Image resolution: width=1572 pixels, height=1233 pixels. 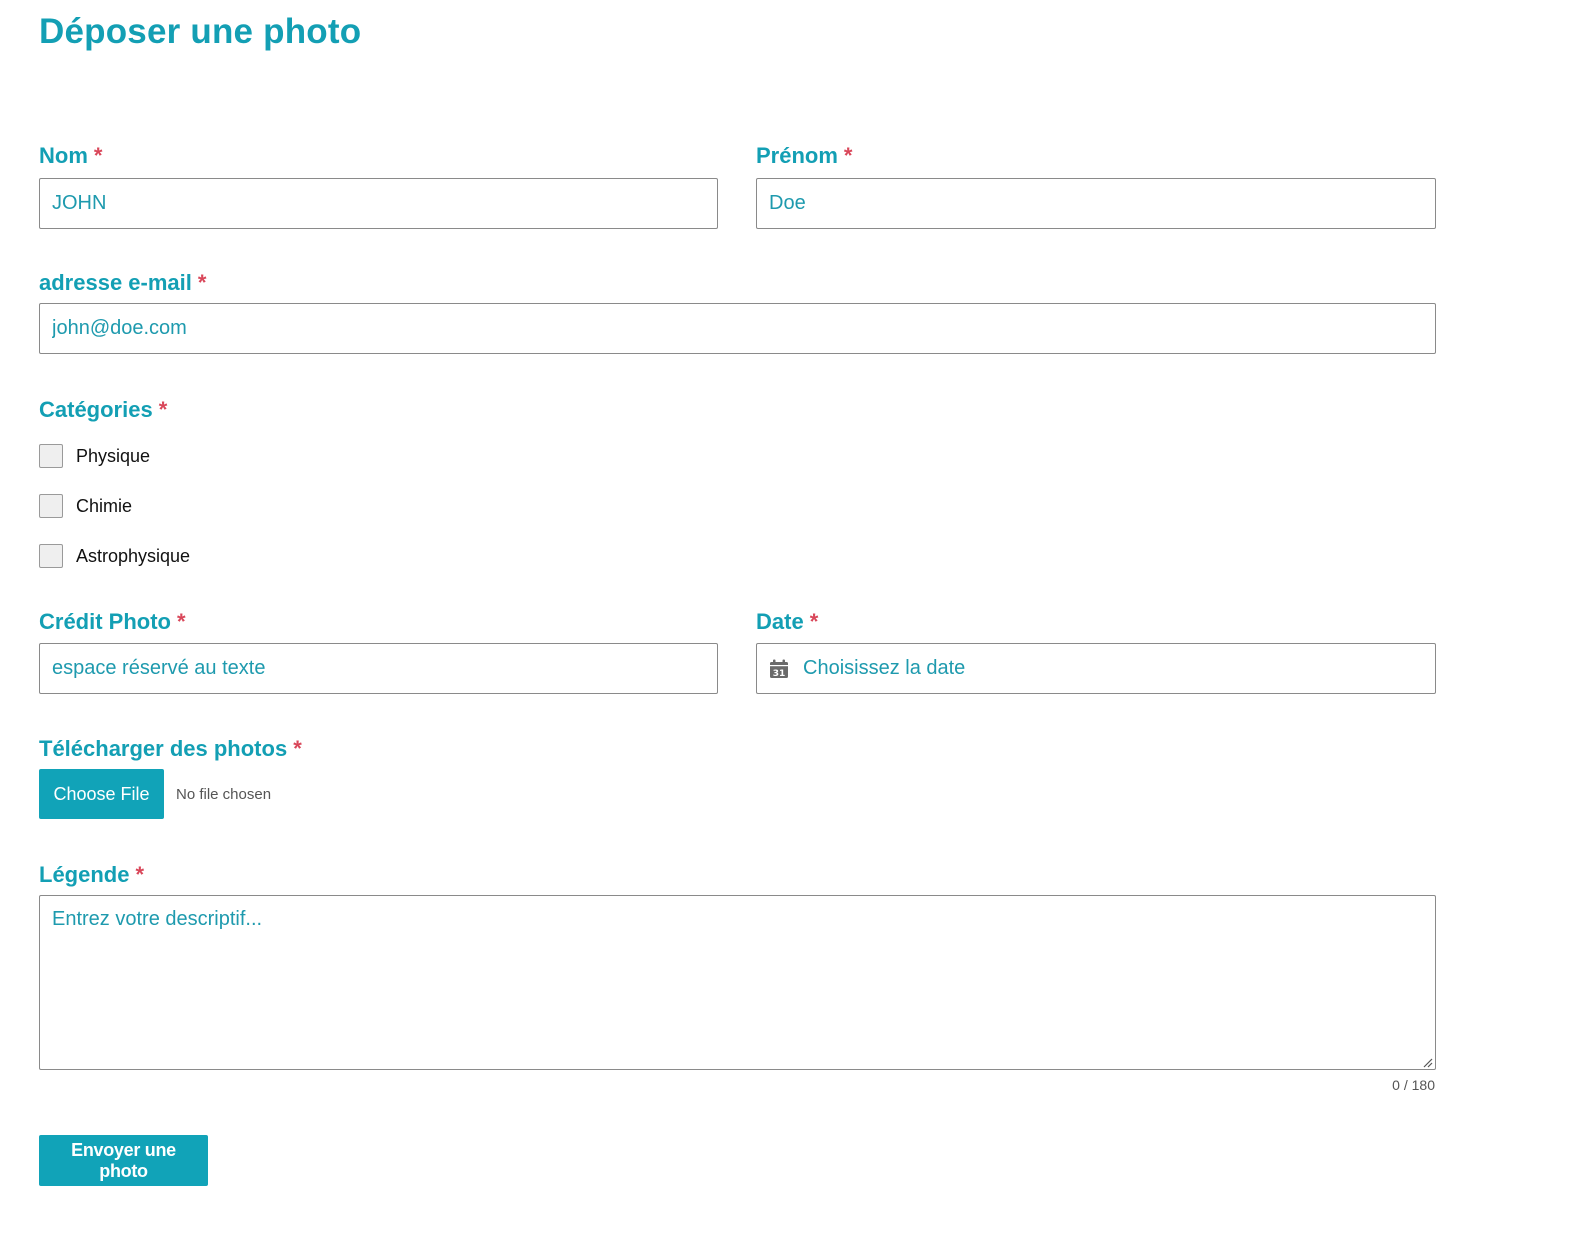 I want to click on resize-handle-icon, so click(x=1427, y=1061).